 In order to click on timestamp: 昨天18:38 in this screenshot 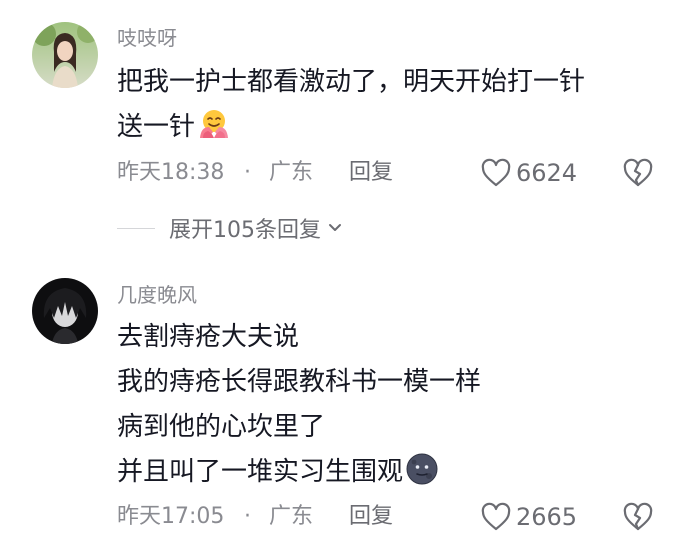, I will do `click(171, 172)`.